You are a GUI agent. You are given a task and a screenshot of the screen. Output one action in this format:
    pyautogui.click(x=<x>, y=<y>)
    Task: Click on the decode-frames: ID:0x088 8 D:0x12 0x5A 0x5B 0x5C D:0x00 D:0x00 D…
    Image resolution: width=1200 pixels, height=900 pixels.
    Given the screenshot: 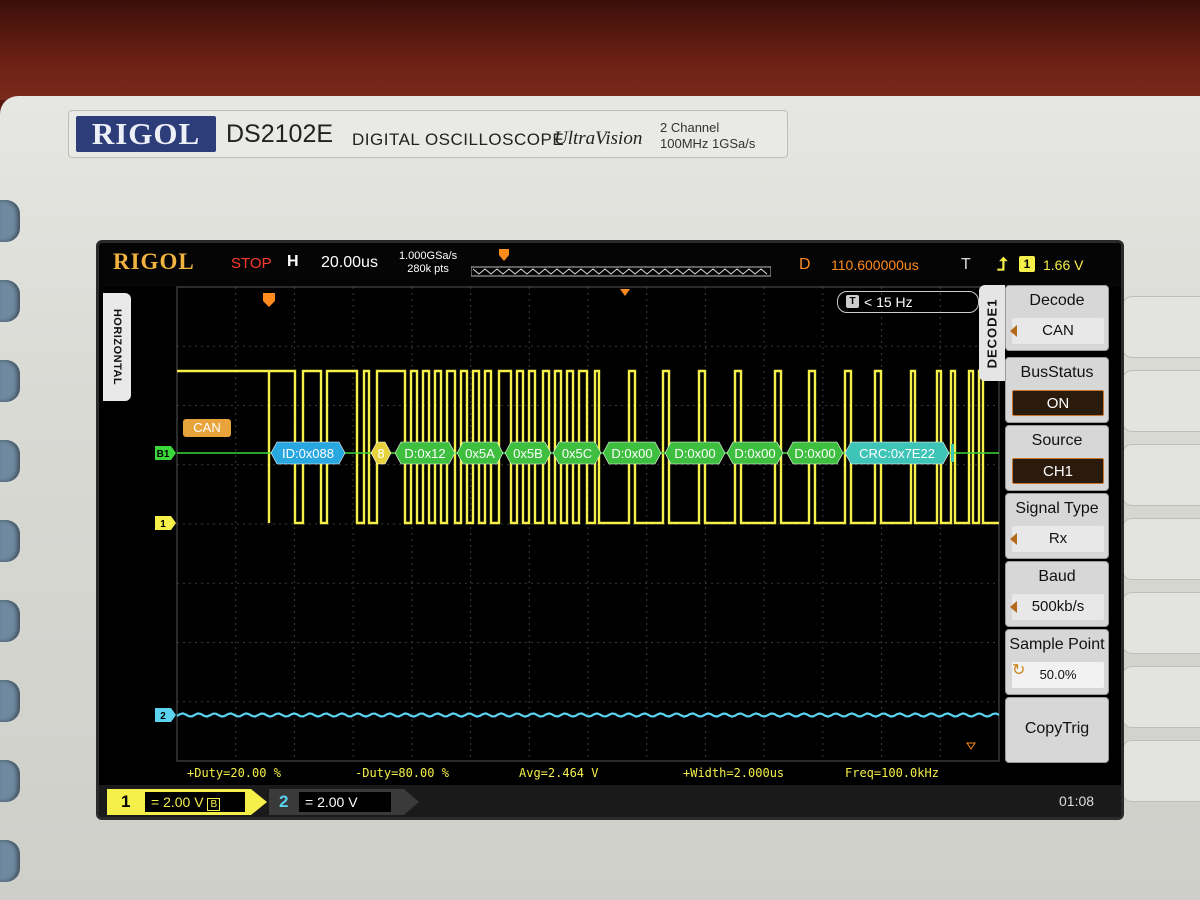 What is the action you would take?
    pyautogui.click(x=612, y=453)
    